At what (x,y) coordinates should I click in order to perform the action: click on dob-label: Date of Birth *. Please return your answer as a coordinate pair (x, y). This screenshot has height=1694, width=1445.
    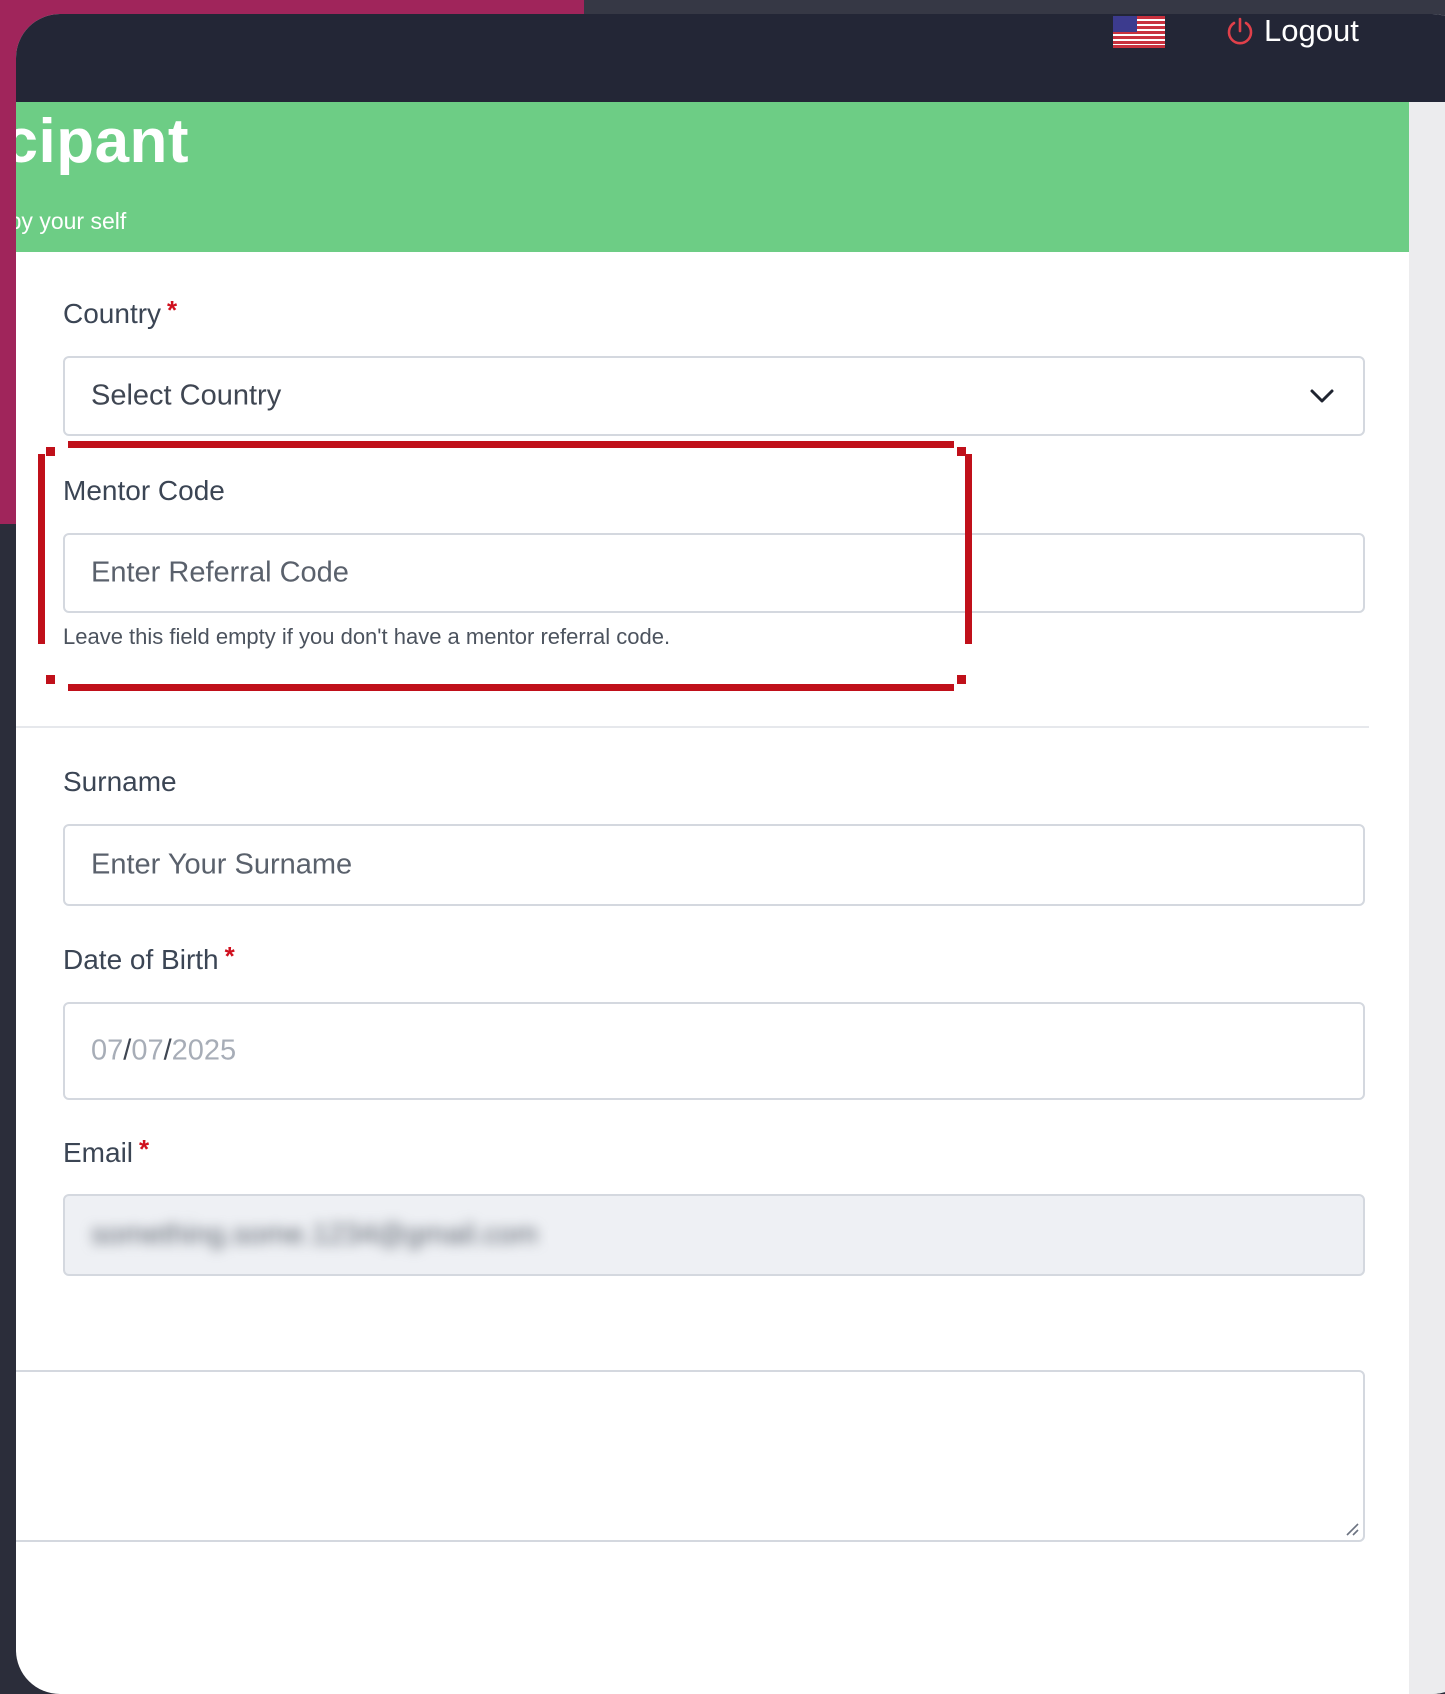
    Looking at the image, I should click on (149, 958).